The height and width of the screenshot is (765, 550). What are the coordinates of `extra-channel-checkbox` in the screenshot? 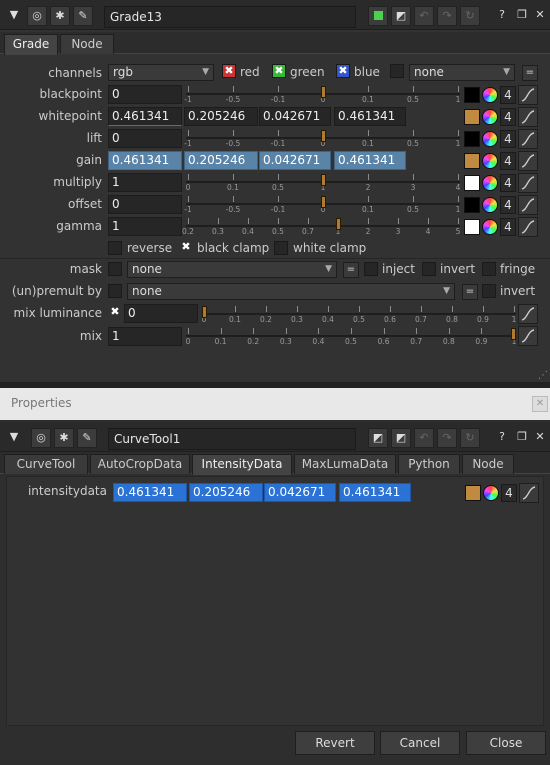 It's located at (397, 71).